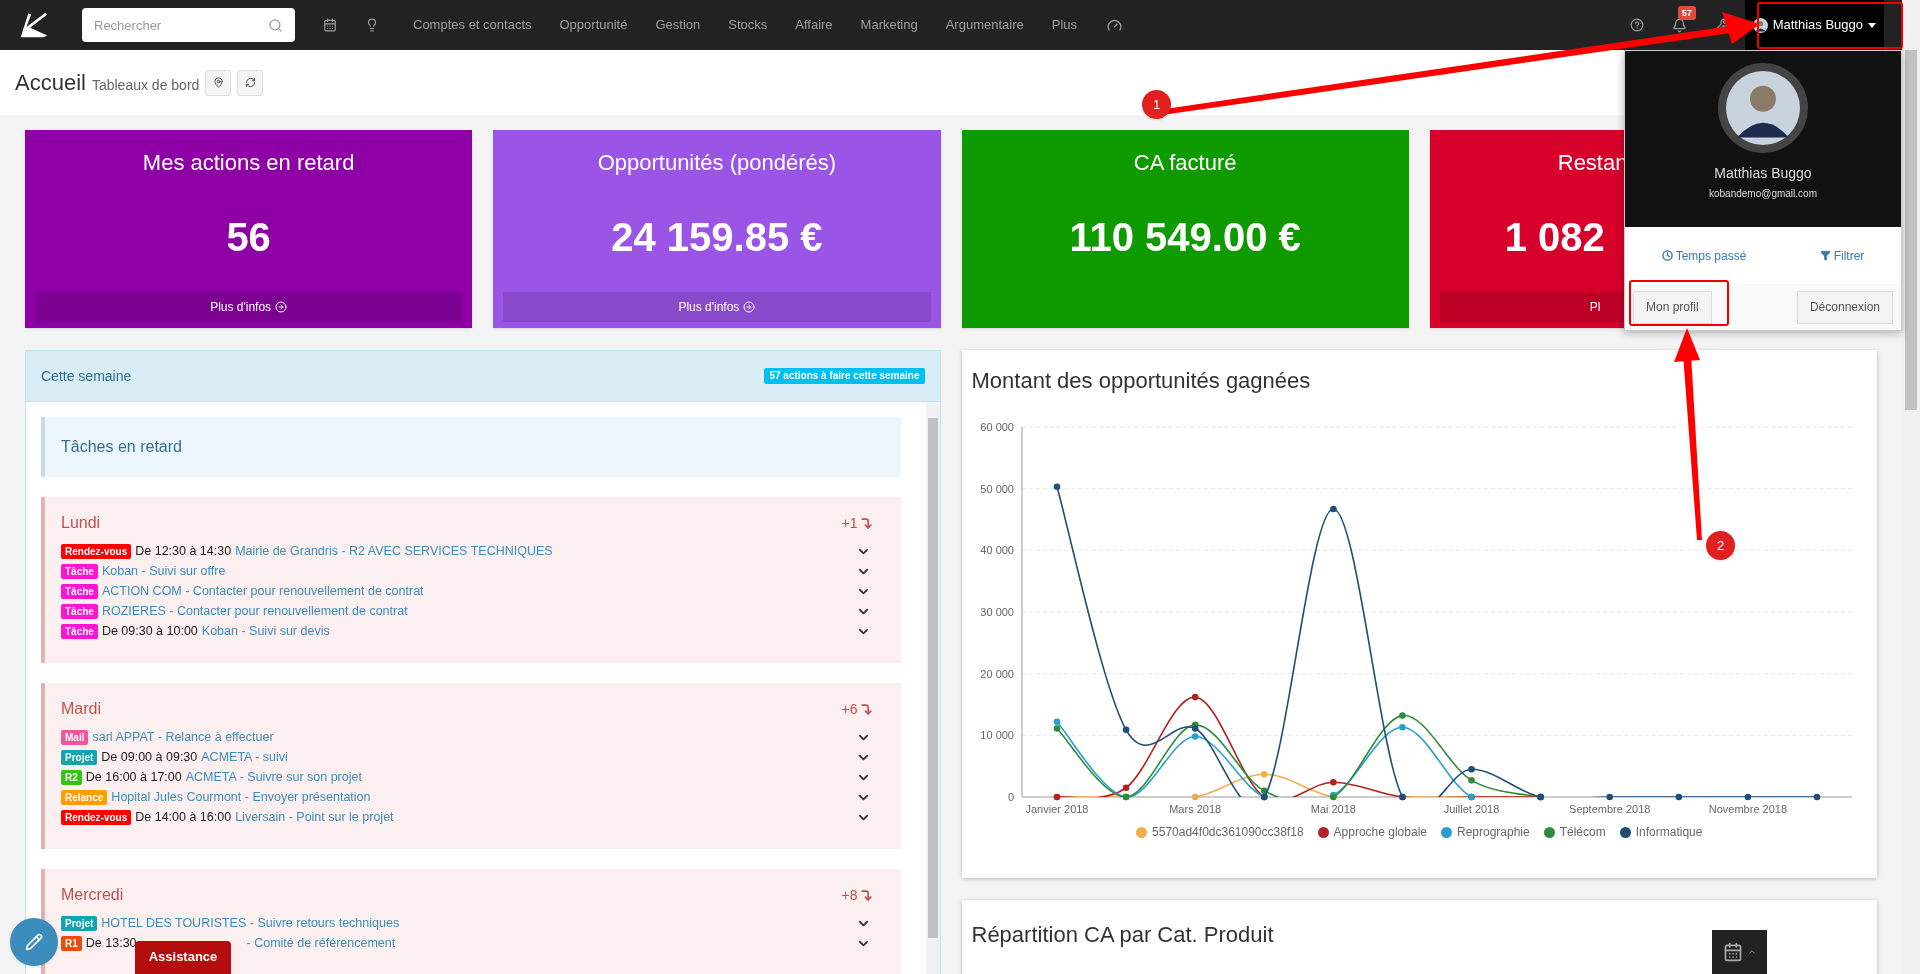  What do you see at coordinates (1485, 832) in the screenshot?
I see `legend-item: Reprographie` at bounding box center [1485, 832].